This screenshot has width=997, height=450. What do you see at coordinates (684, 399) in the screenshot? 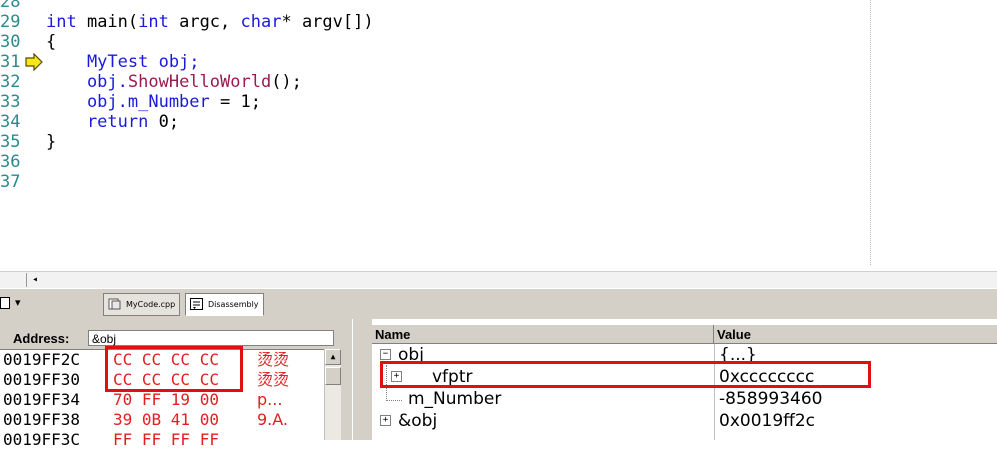
I see `watch-row-m-number: m_Number -858993460` at bounding box center [684, 399].